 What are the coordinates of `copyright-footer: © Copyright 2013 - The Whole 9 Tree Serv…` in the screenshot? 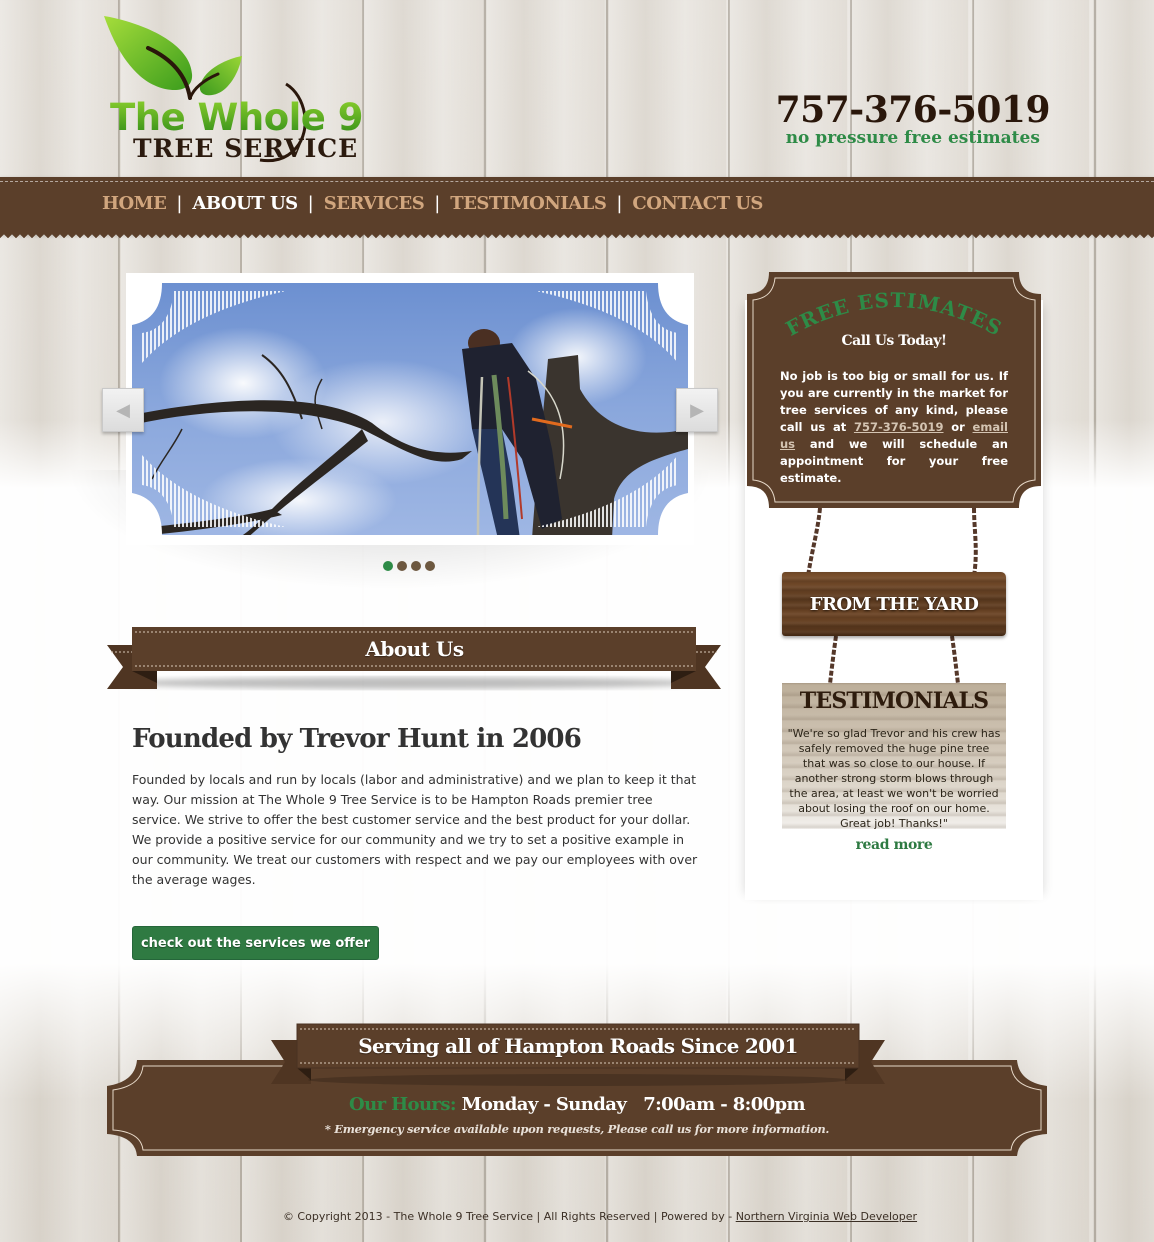 It's located at (577, 1216).